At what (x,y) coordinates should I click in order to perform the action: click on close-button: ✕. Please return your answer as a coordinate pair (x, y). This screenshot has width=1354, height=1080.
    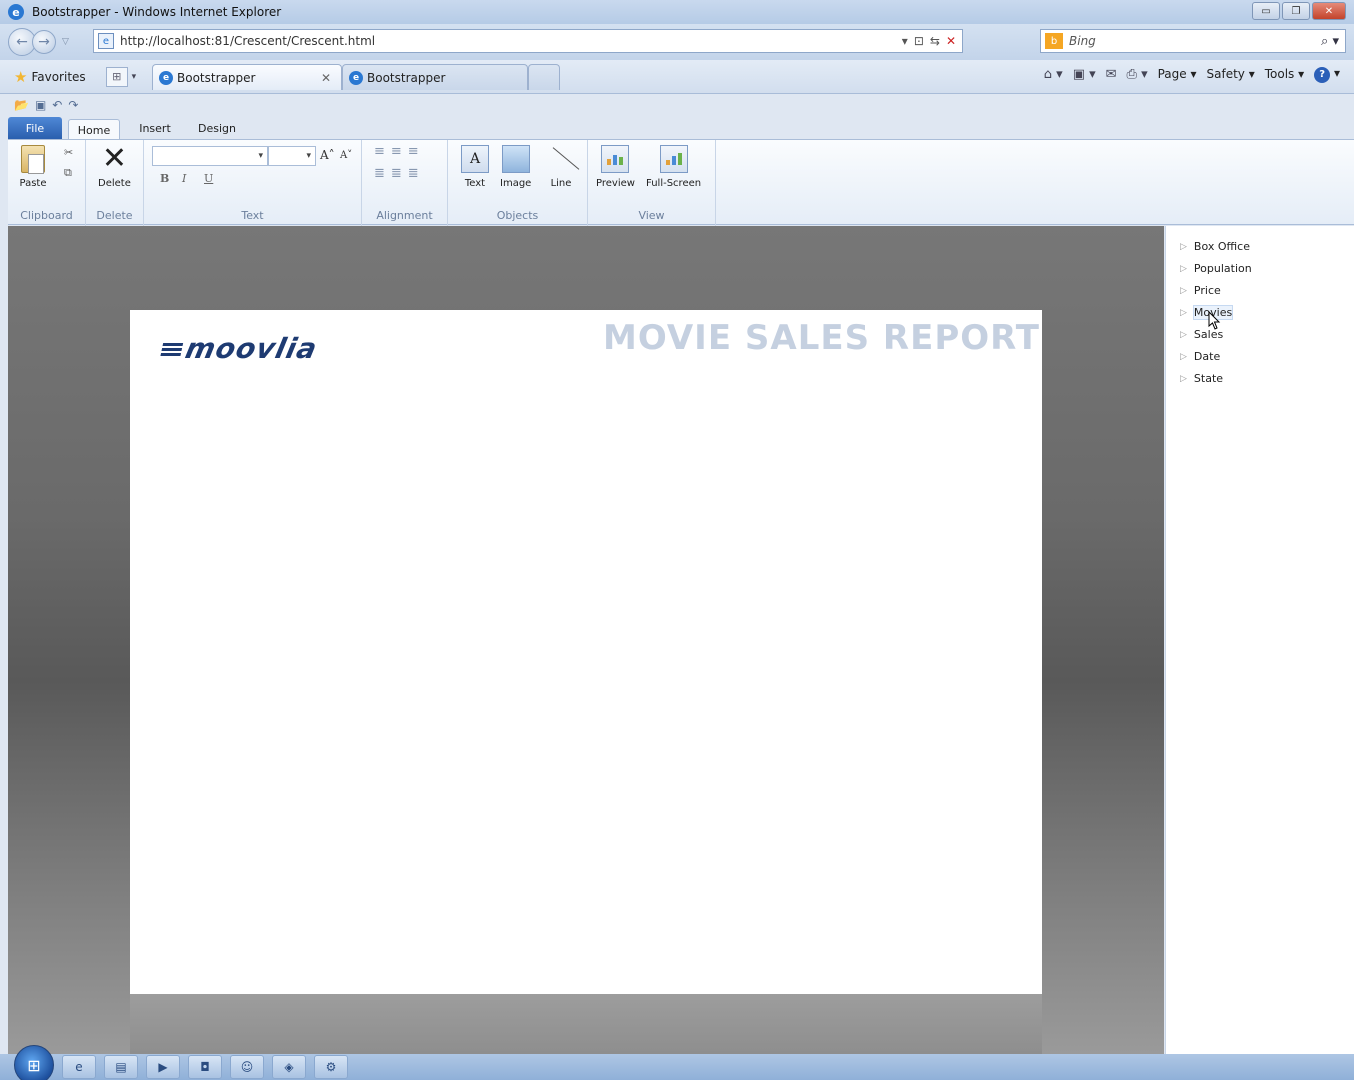
    Looking at the image, I should click on (1329, 11).